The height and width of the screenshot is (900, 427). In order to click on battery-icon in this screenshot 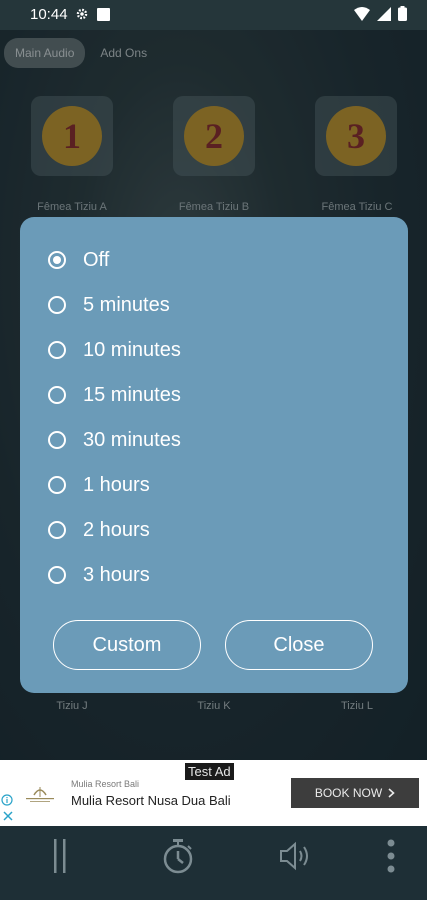, I will do `click(402, 13)`.